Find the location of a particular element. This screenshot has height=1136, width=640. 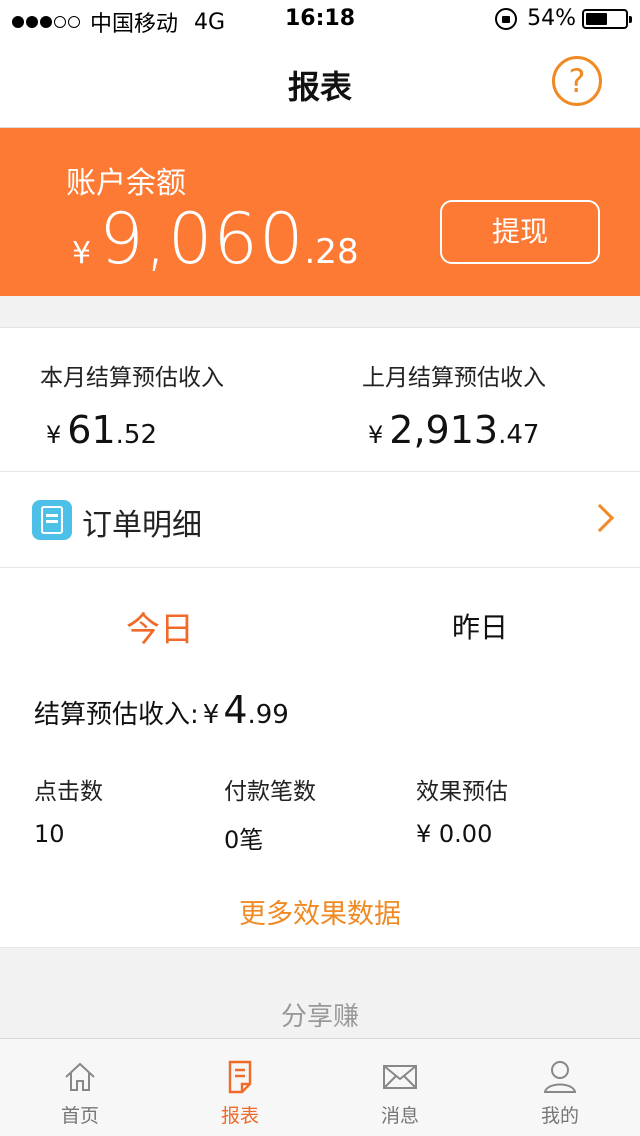

monthly-estimates: 本月结算预估收入 ¥ 61 .52 上月结算预估收入 ¥ 2,913 .47 is located at coordinates (320, 400).